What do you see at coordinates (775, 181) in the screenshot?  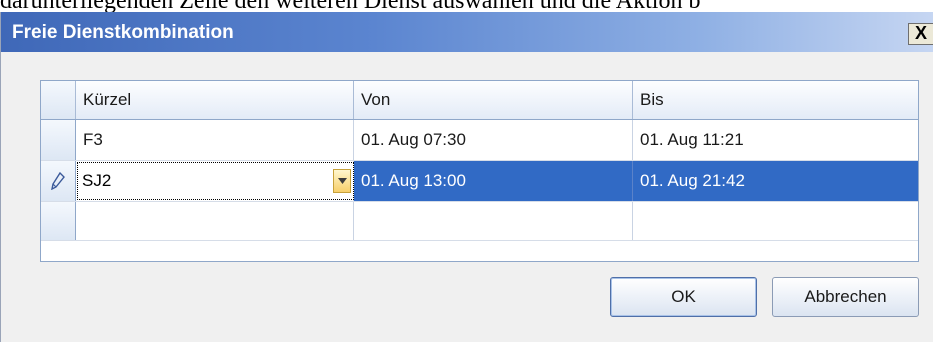 I see `cell-bis: 01. Aug 21:42` at bounding box center [775, 181].